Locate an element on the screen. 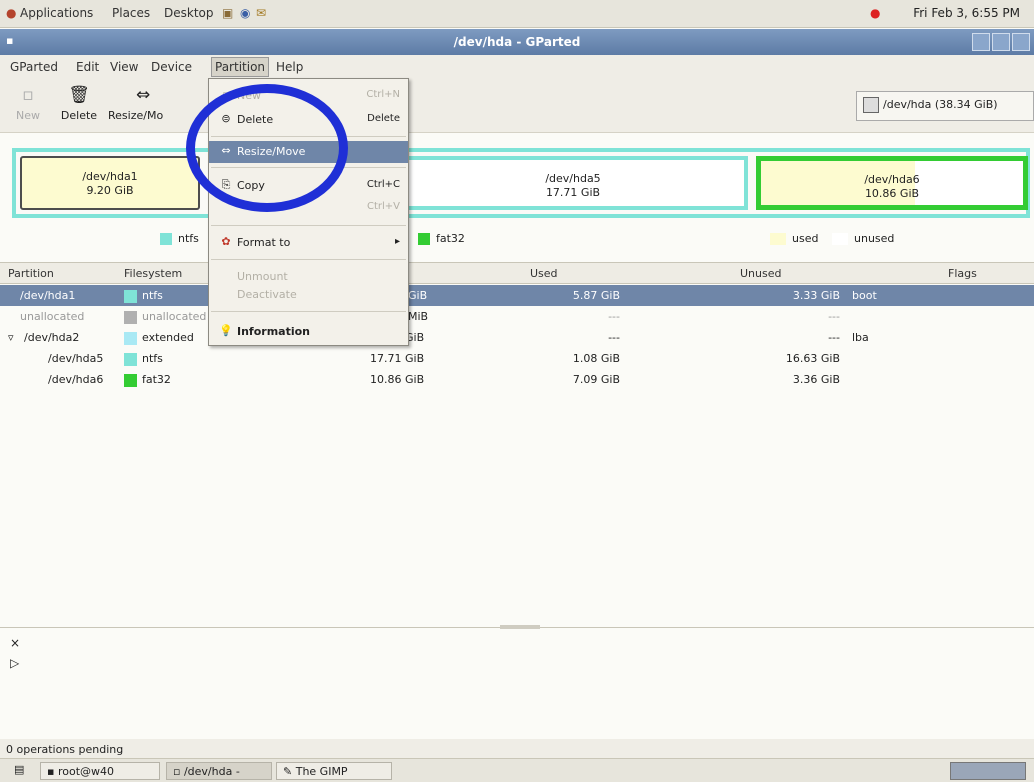 The height and width of the screenshot is (782, 1034). cell-partition: /dev/hda2 is located at coordinates (52, 337).